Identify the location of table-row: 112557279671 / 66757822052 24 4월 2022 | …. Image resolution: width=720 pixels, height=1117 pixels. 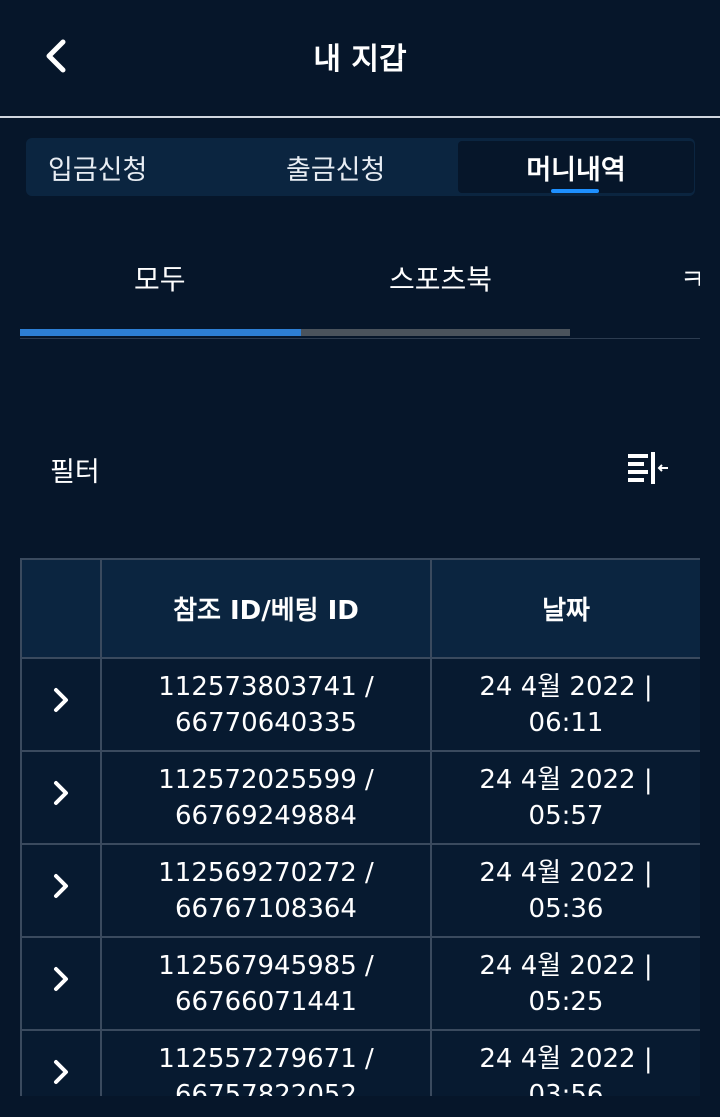
(360, 1063).